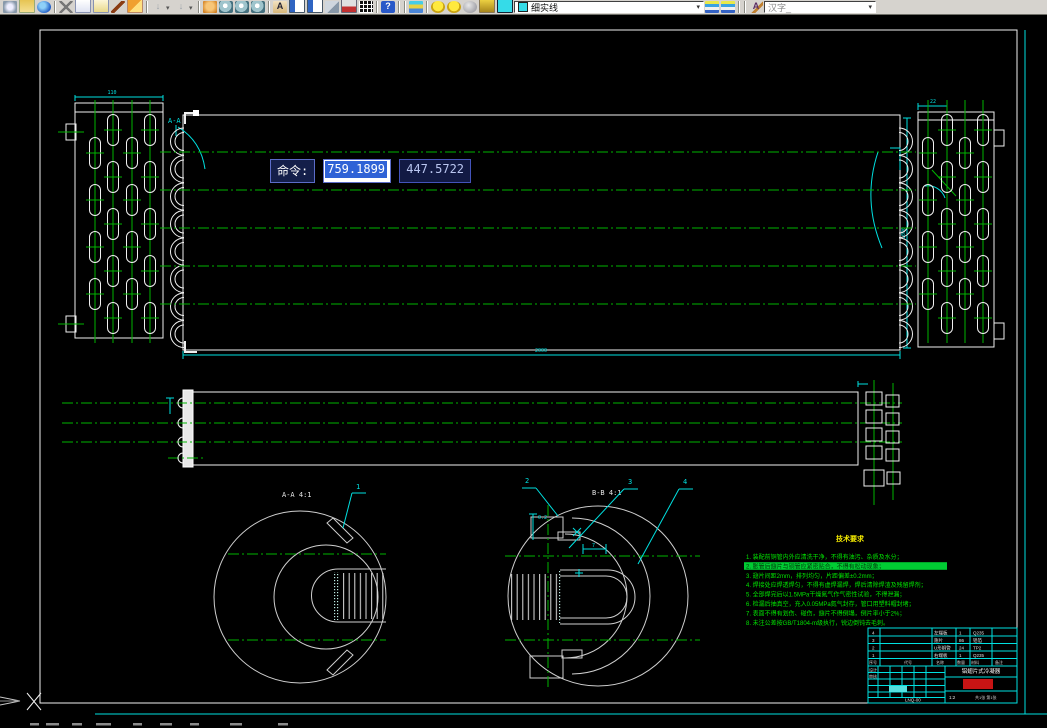  What do you see at coordinates (609, 7) in the screenshot?
I see `layer-combo: 细实线 ▾` at bounding box center [609, 7].